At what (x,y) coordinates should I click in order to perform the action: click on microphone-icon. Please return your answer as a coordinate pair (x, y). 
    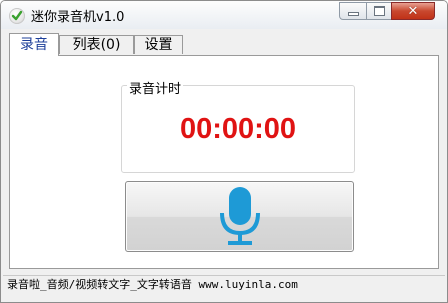
    Looking at the image, I should click on (240, 216).